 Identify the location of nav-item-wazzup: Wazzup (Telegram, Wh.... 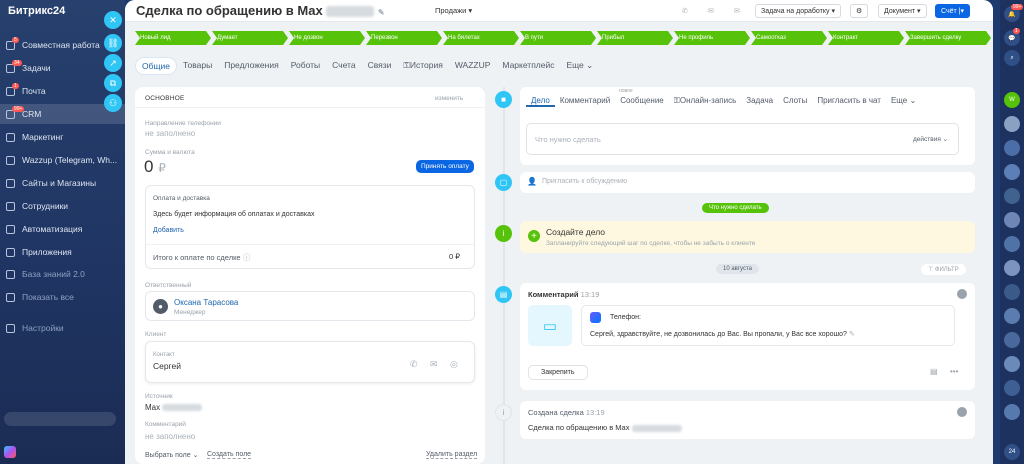
(62, 160).